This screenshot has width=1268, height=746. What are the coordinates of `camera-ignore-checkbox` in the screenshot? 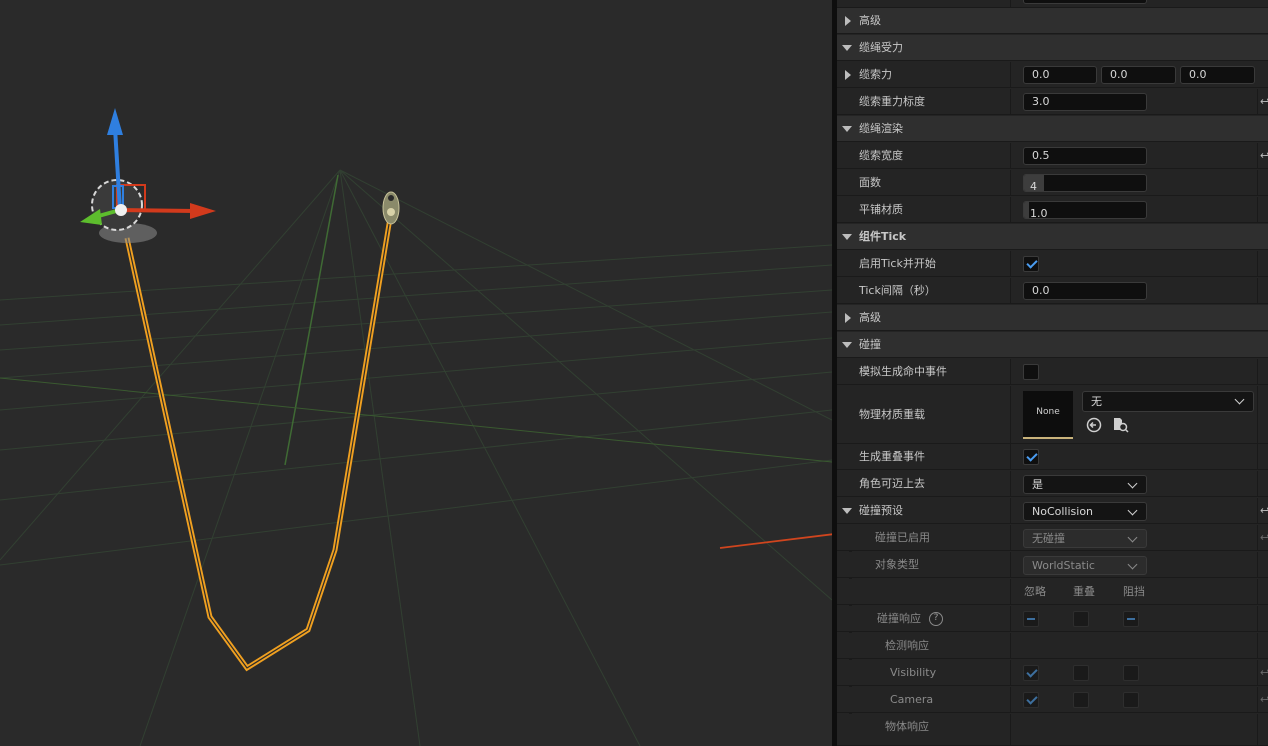 It's located at (1031, 700).